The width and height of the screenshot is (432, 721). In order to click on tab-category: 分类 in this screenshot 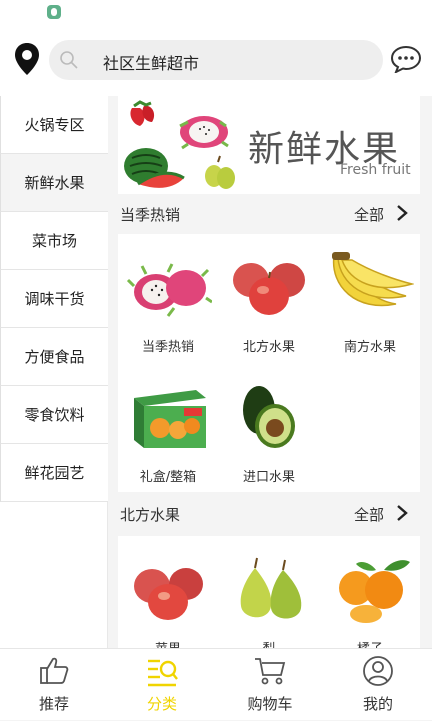, I will do `click(162, 685)`.